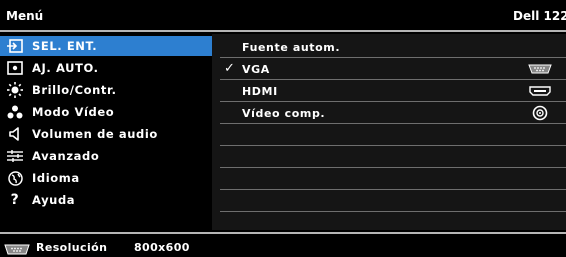 The image size is (566, 257). What do you see at coordinates (72, 247) in the screenshot?
I see `resolution-label: Resolución` at bounding box center [72, 247].